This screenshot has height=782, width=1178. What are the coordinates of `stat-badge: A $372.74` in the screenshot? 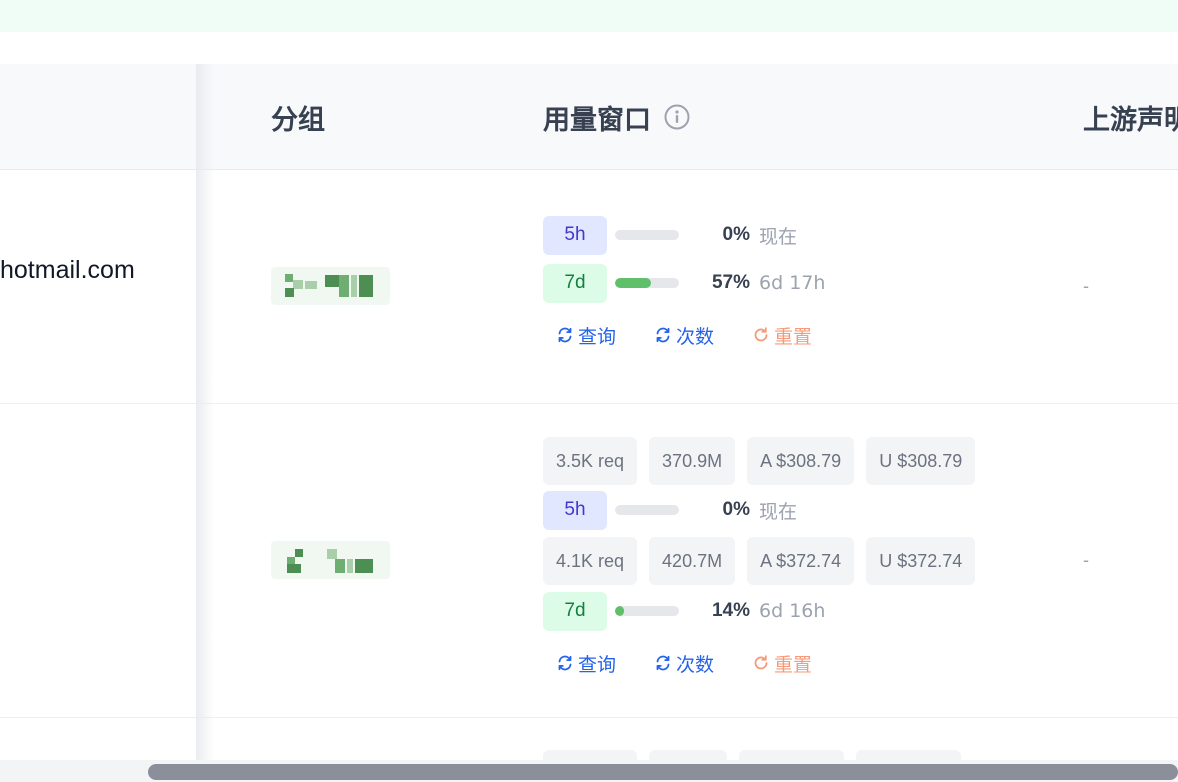 It's located at (801, 561).